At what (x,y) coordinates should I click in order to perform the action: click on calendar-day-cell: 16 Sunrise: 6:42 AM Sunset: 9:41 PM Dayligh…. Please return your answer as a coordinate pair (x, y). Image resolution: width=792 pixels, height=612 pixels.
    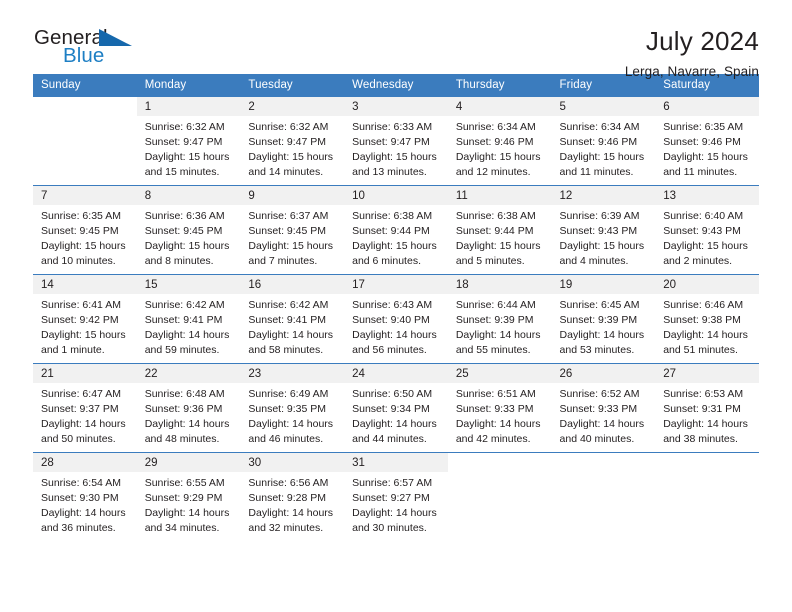
    Looking at the image, I should click on (292, 319).